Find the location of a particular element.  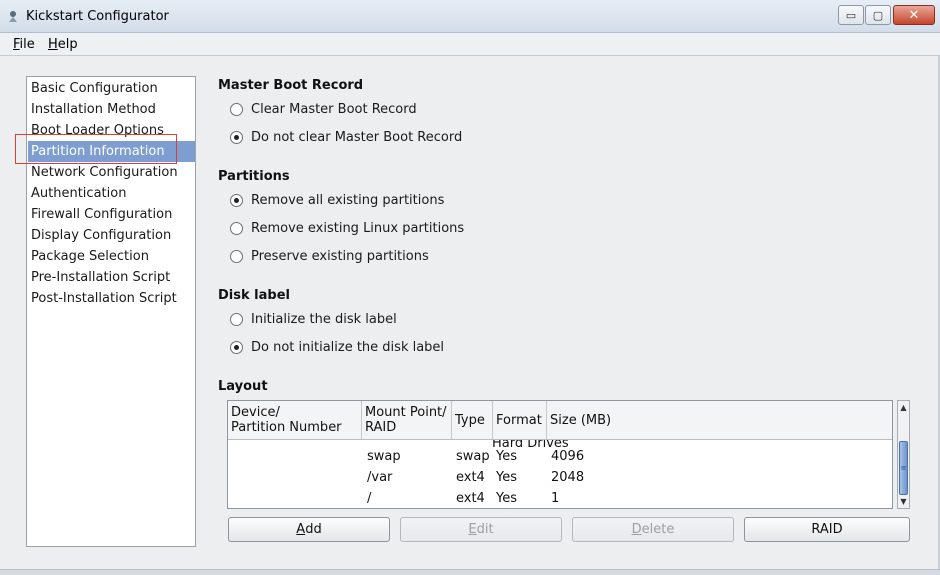

radio-label: Remove existing Linux partitions is located at coordinates (358, 228).